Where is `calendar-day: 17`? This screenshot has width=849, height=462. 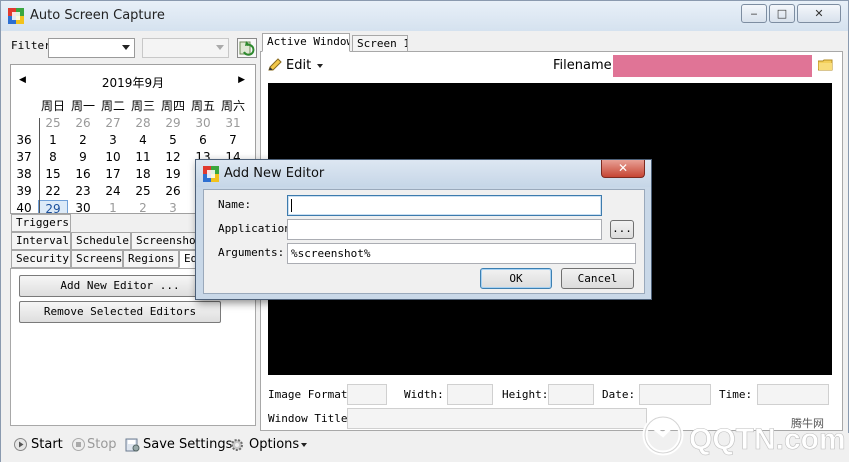 calendar-day: 17 is located at coordinates (113, 174).